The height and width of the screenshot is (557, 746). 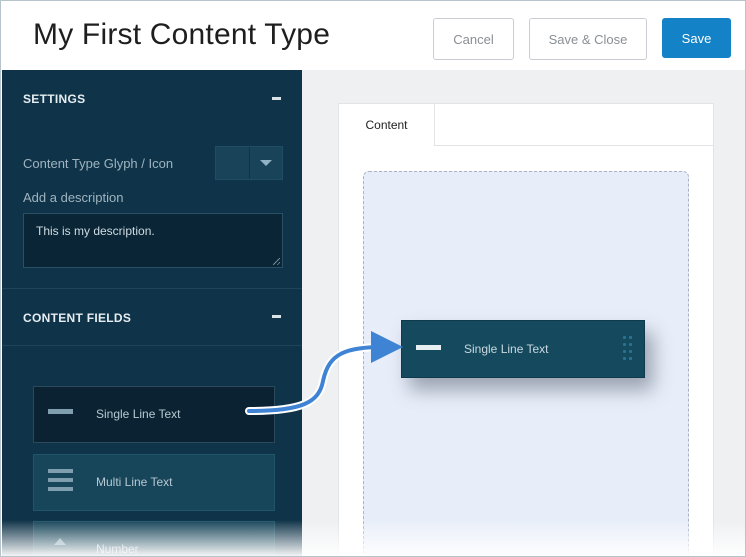 I want to click on field-item-number: Number, so click(x=154, y=538).